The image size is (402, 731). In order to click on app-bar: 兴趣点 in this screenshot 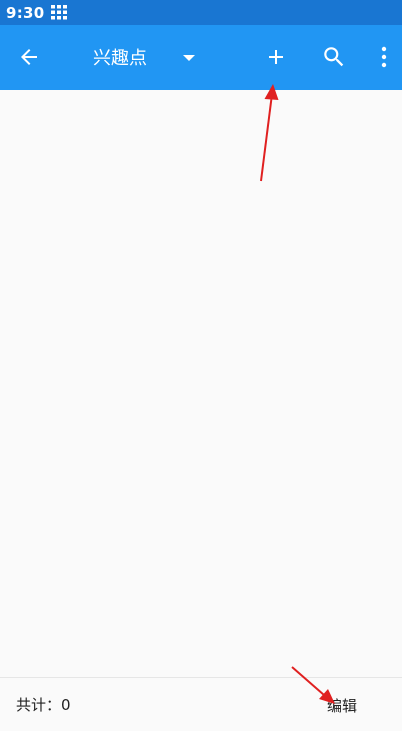, I will do `click(201, 57)`.